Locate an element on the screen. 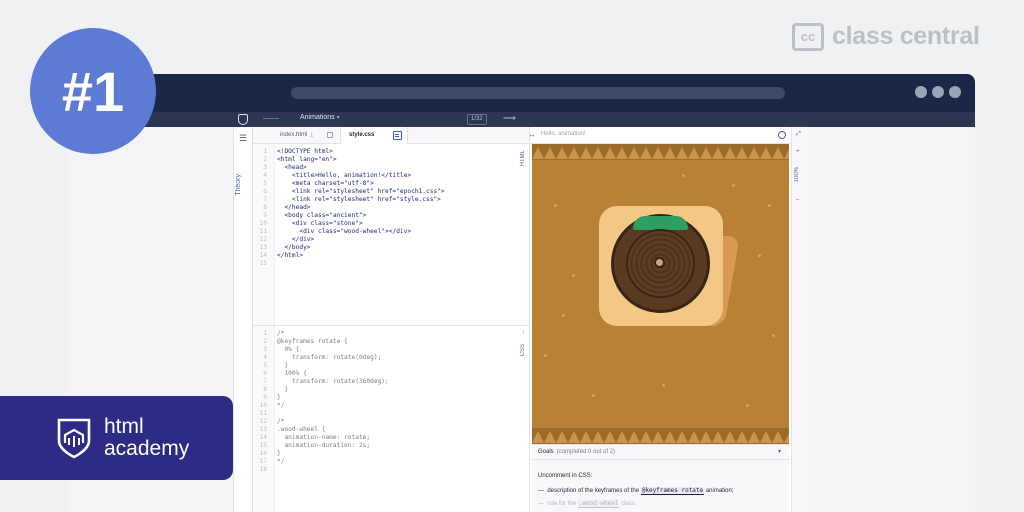 The height and width of the screenshot is (512, 1024). code-line: </body> is located at coordinates (293, 248).